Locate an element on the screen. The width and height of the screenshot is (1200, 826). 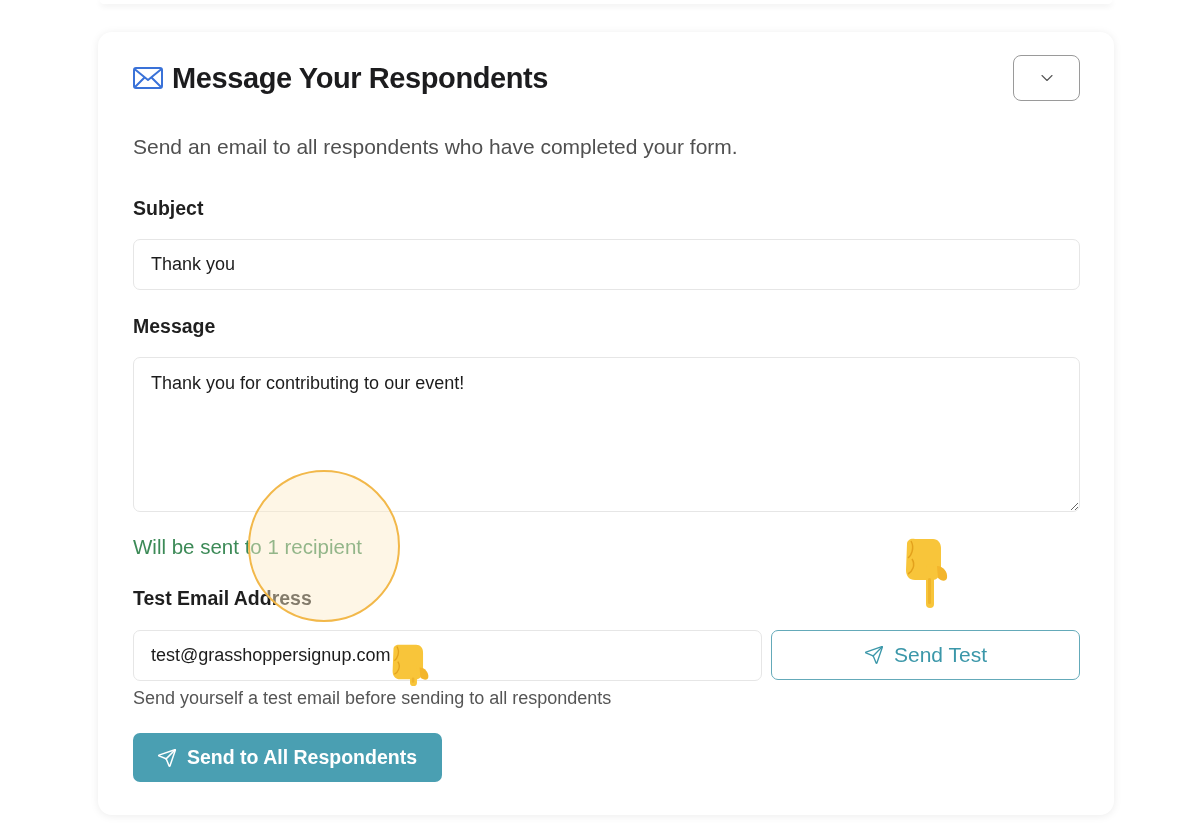
section-description: Send an email to all respondents who have completed your form. is located at coordinates (436, 147).